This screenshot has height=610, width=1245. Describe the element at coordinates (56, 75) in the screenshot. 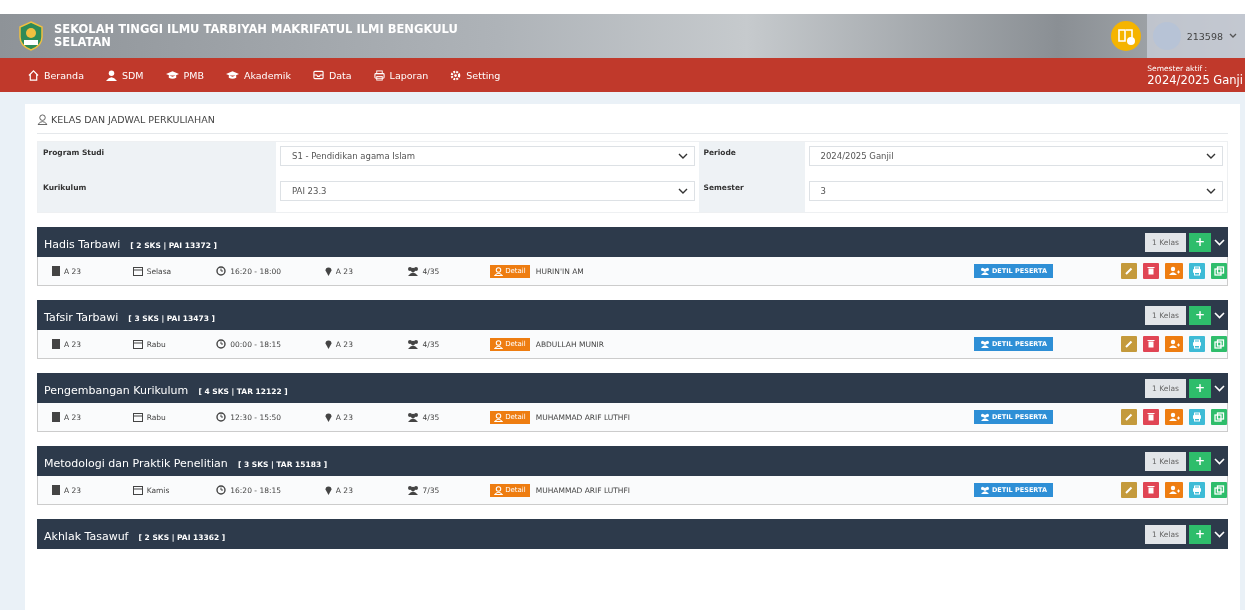

I see `nav-link: Beranda` at that location.